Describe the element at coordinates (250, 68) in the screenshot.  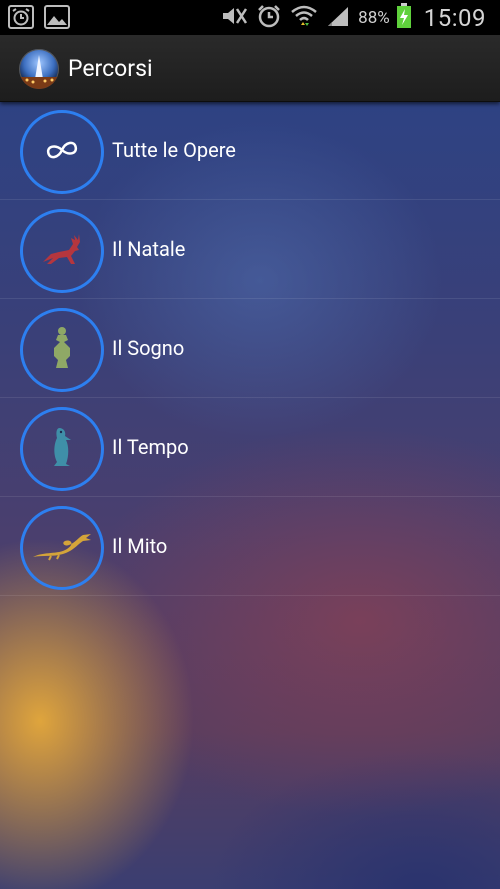
I see `action-bar: Percorsi` at that location.